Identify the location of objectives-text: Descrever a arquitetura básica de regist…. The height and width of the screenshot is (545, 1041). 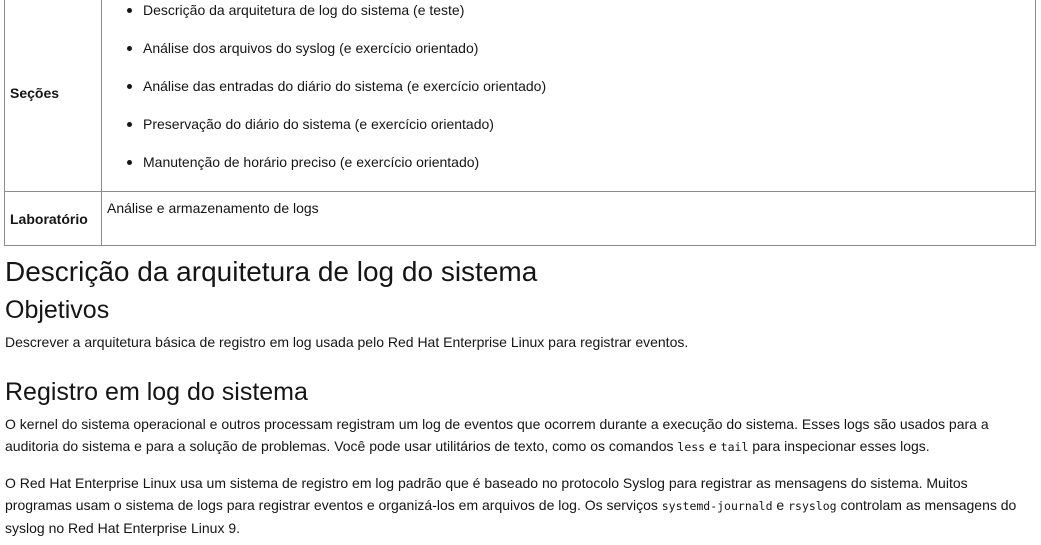
(347, 342).